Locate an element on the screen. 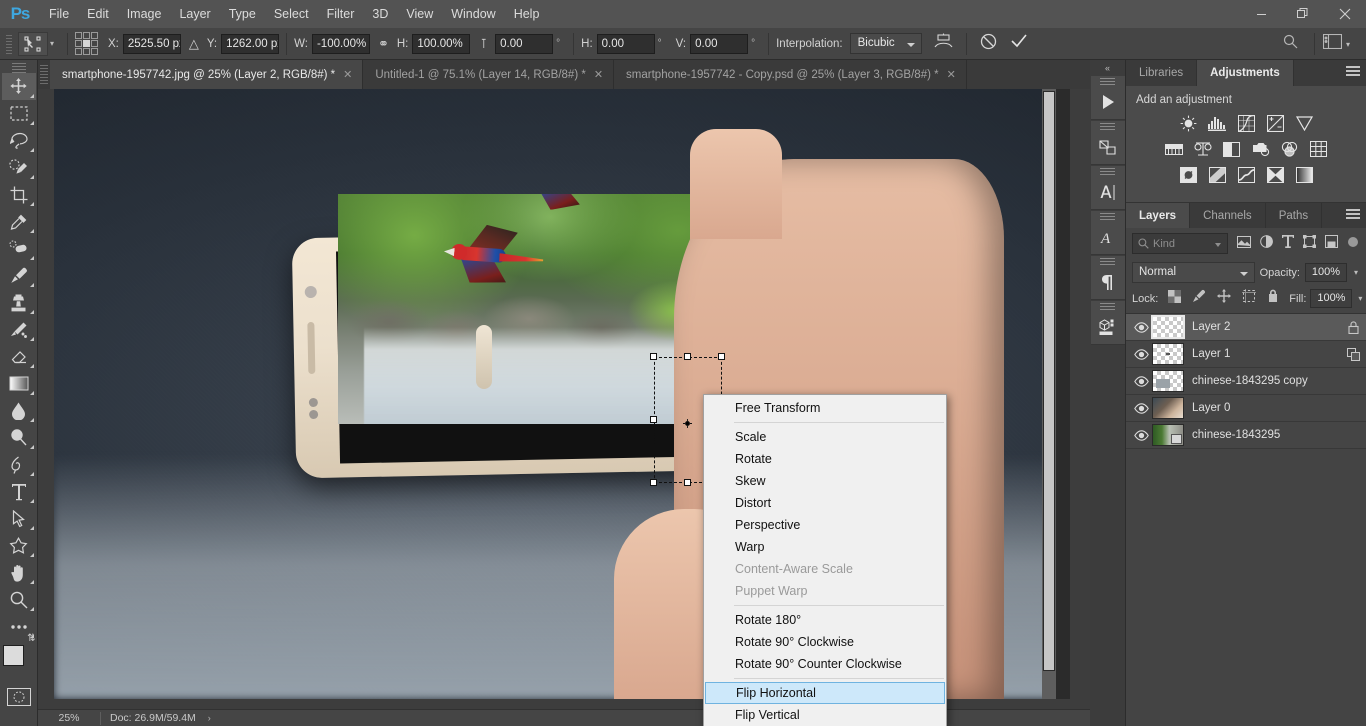  options-bar-grip is located at coordinates (9, 43).